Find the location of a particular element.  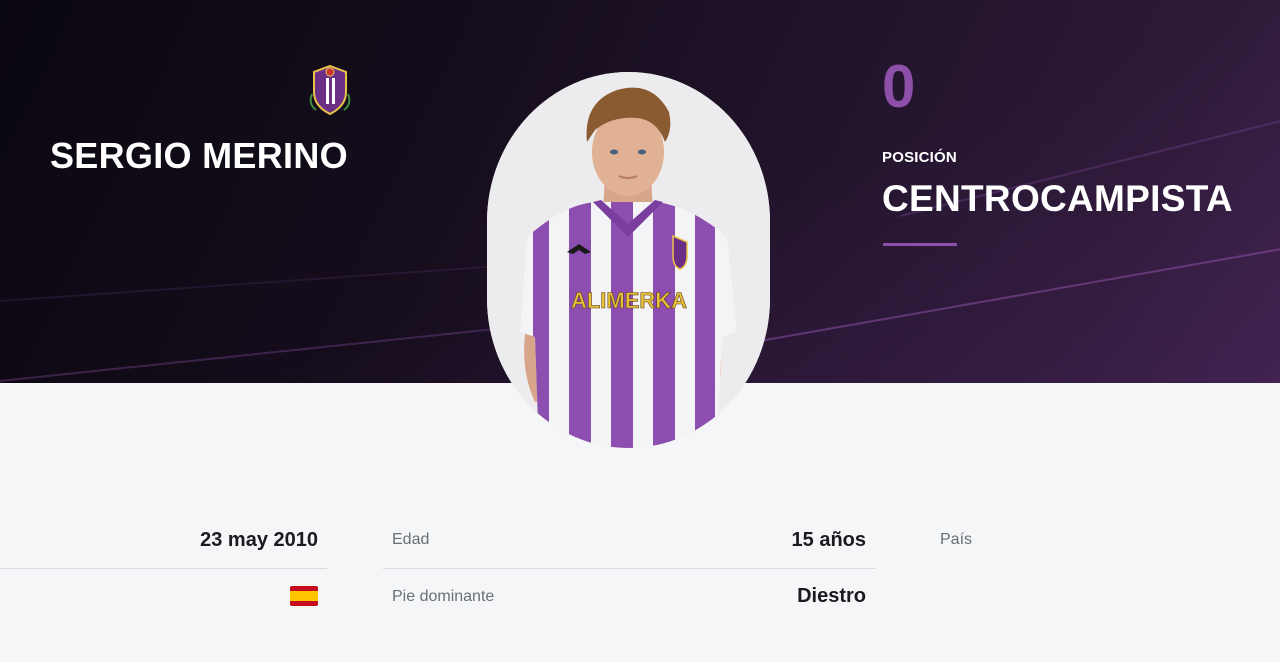

spain-flag-icon is located at coordinates (304, 596).